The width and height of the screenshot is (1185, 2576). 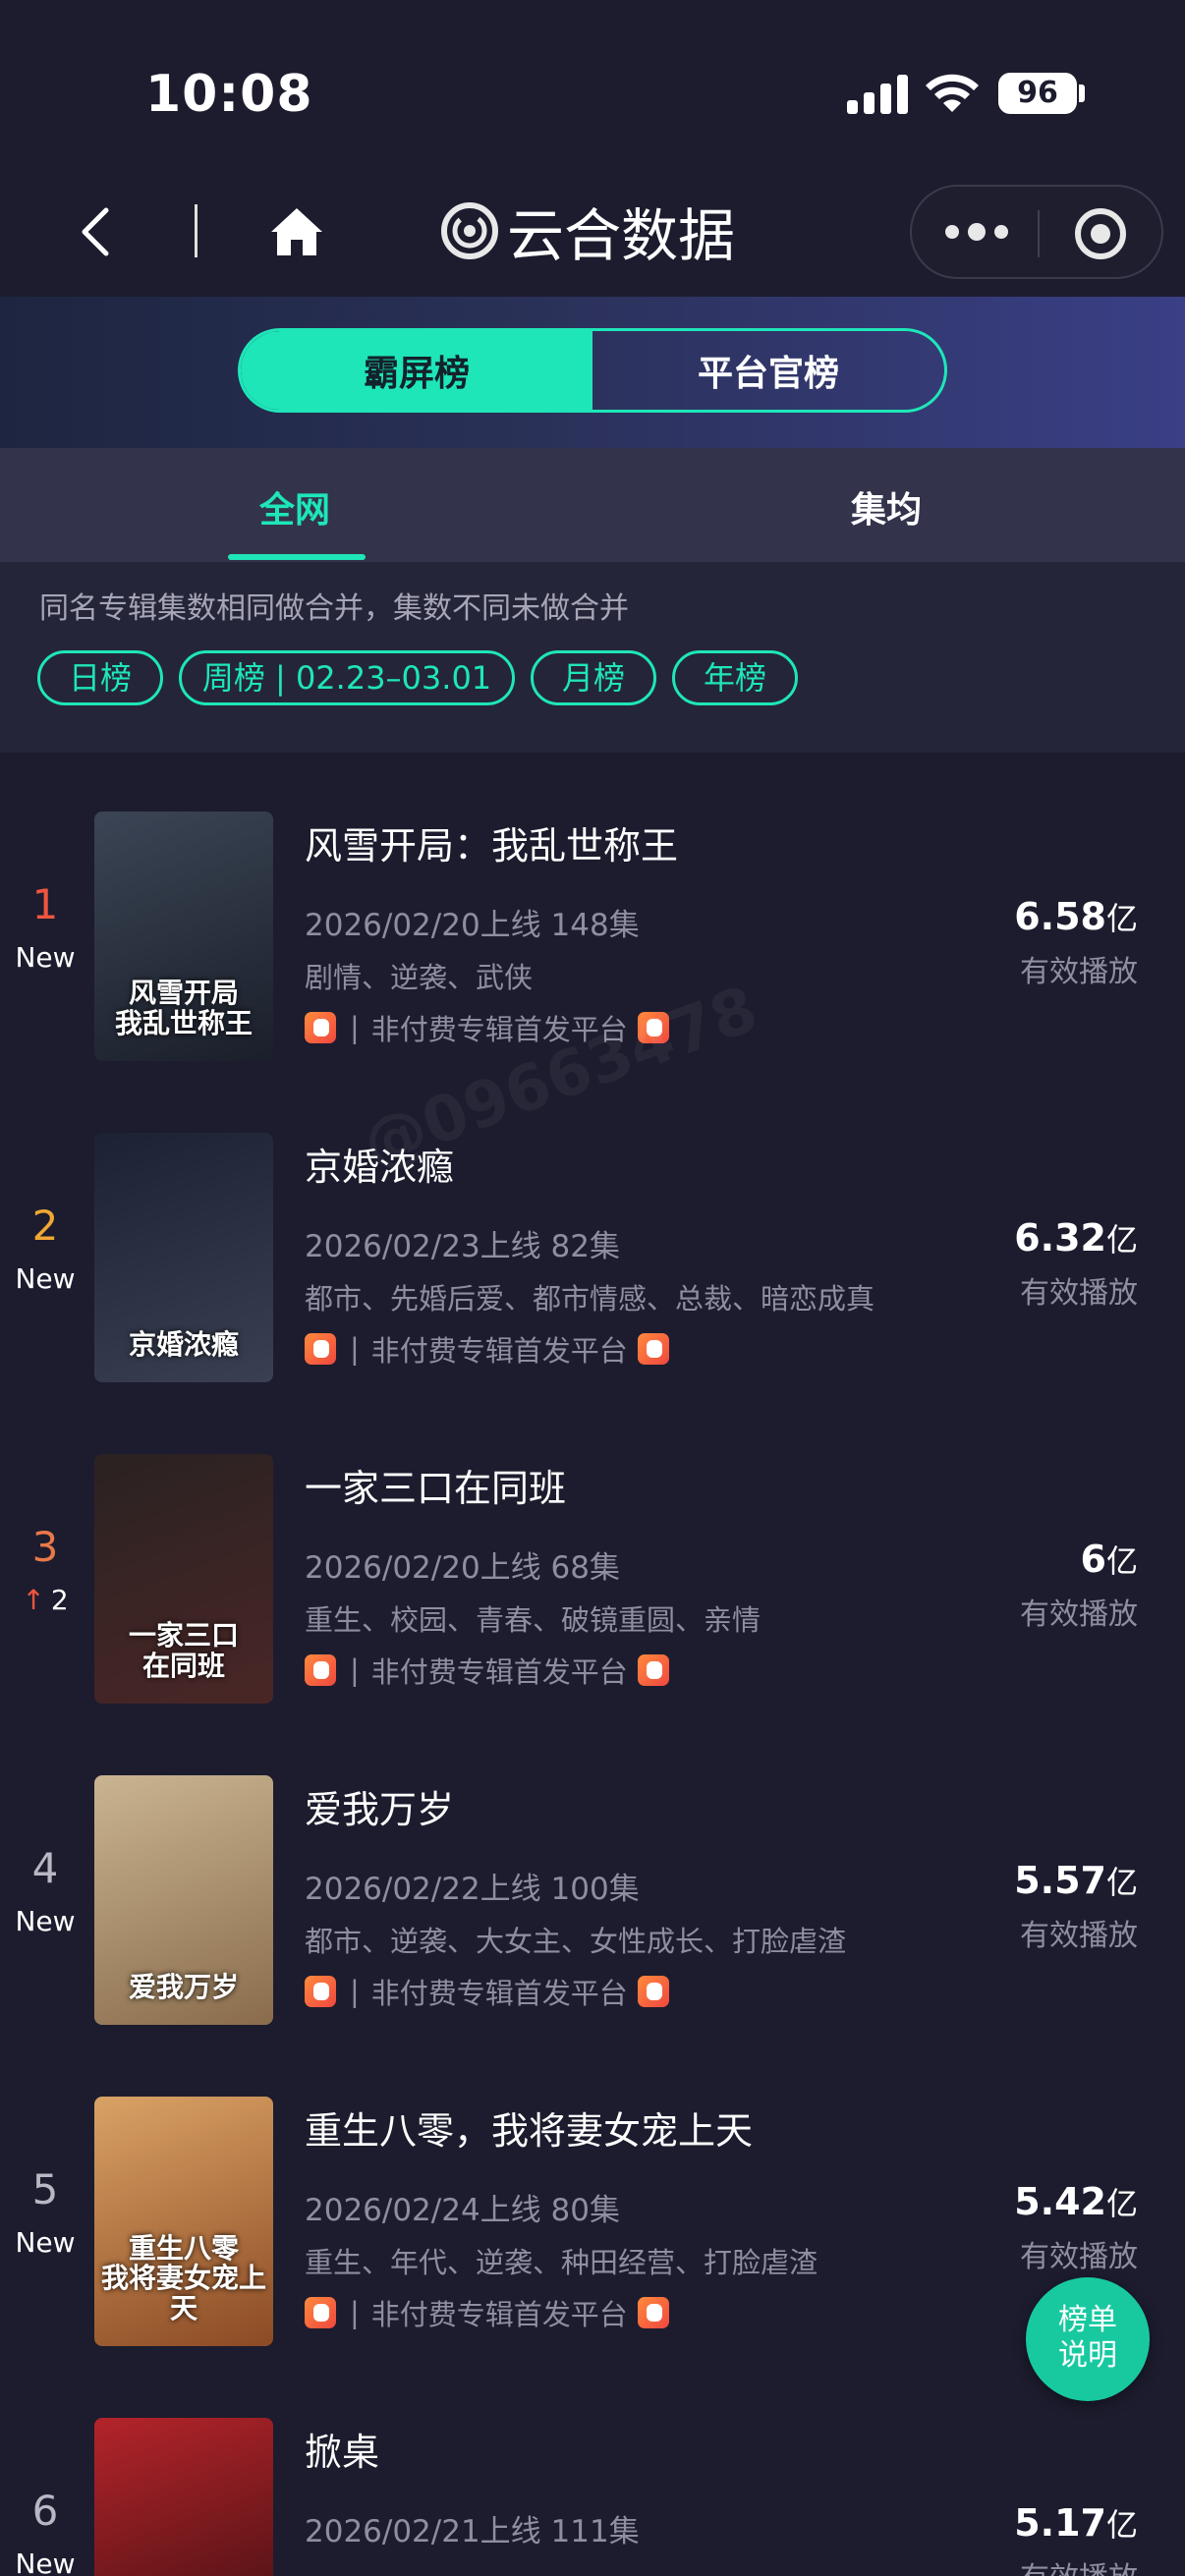 I want to click on merge-note: 同名专辑集数相同做合并，集数不同未做合并, so click(x=334, y=608).